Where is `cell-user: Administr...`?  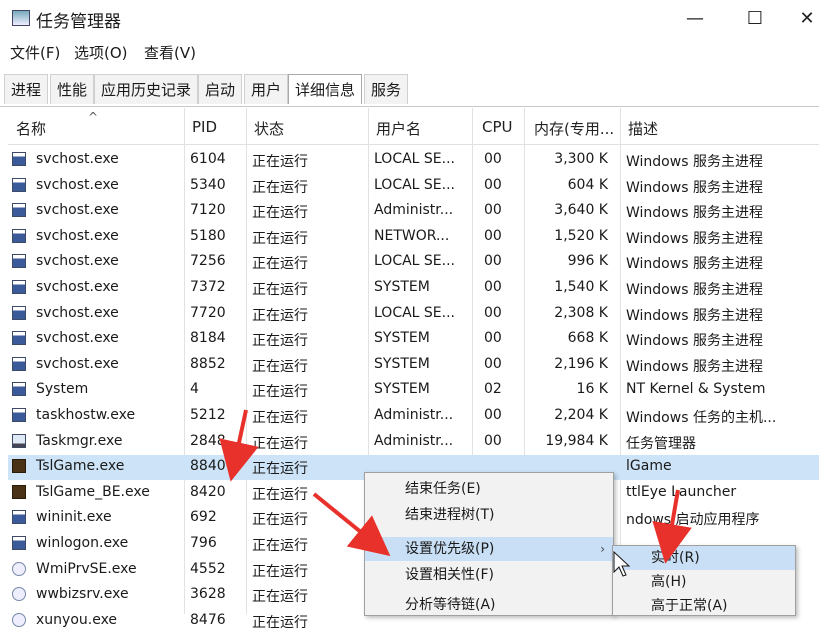
cell-user: Administr... is located at coordinates (414, 415).